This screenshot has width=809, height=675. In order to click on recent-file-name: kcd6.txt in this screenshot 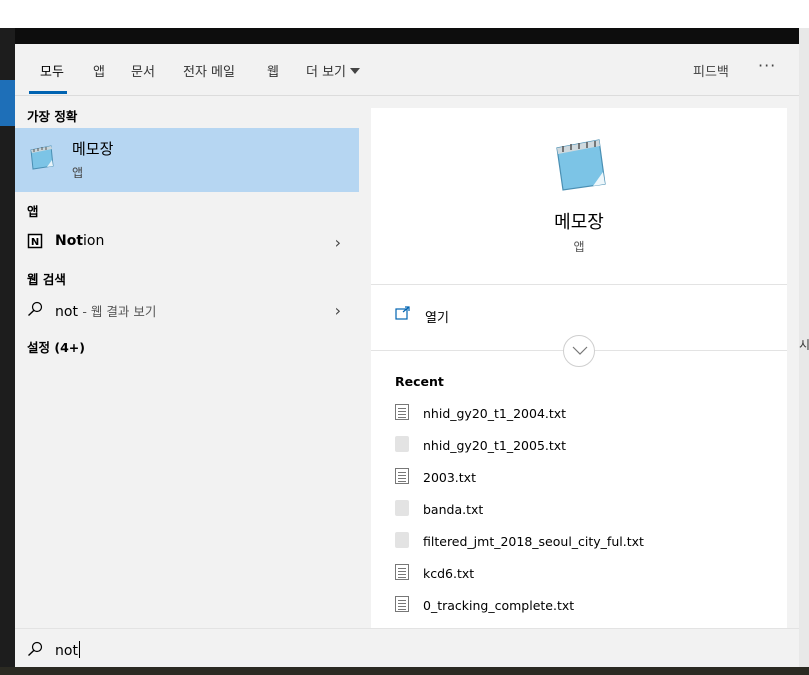, I will do `click(449, 573)`.